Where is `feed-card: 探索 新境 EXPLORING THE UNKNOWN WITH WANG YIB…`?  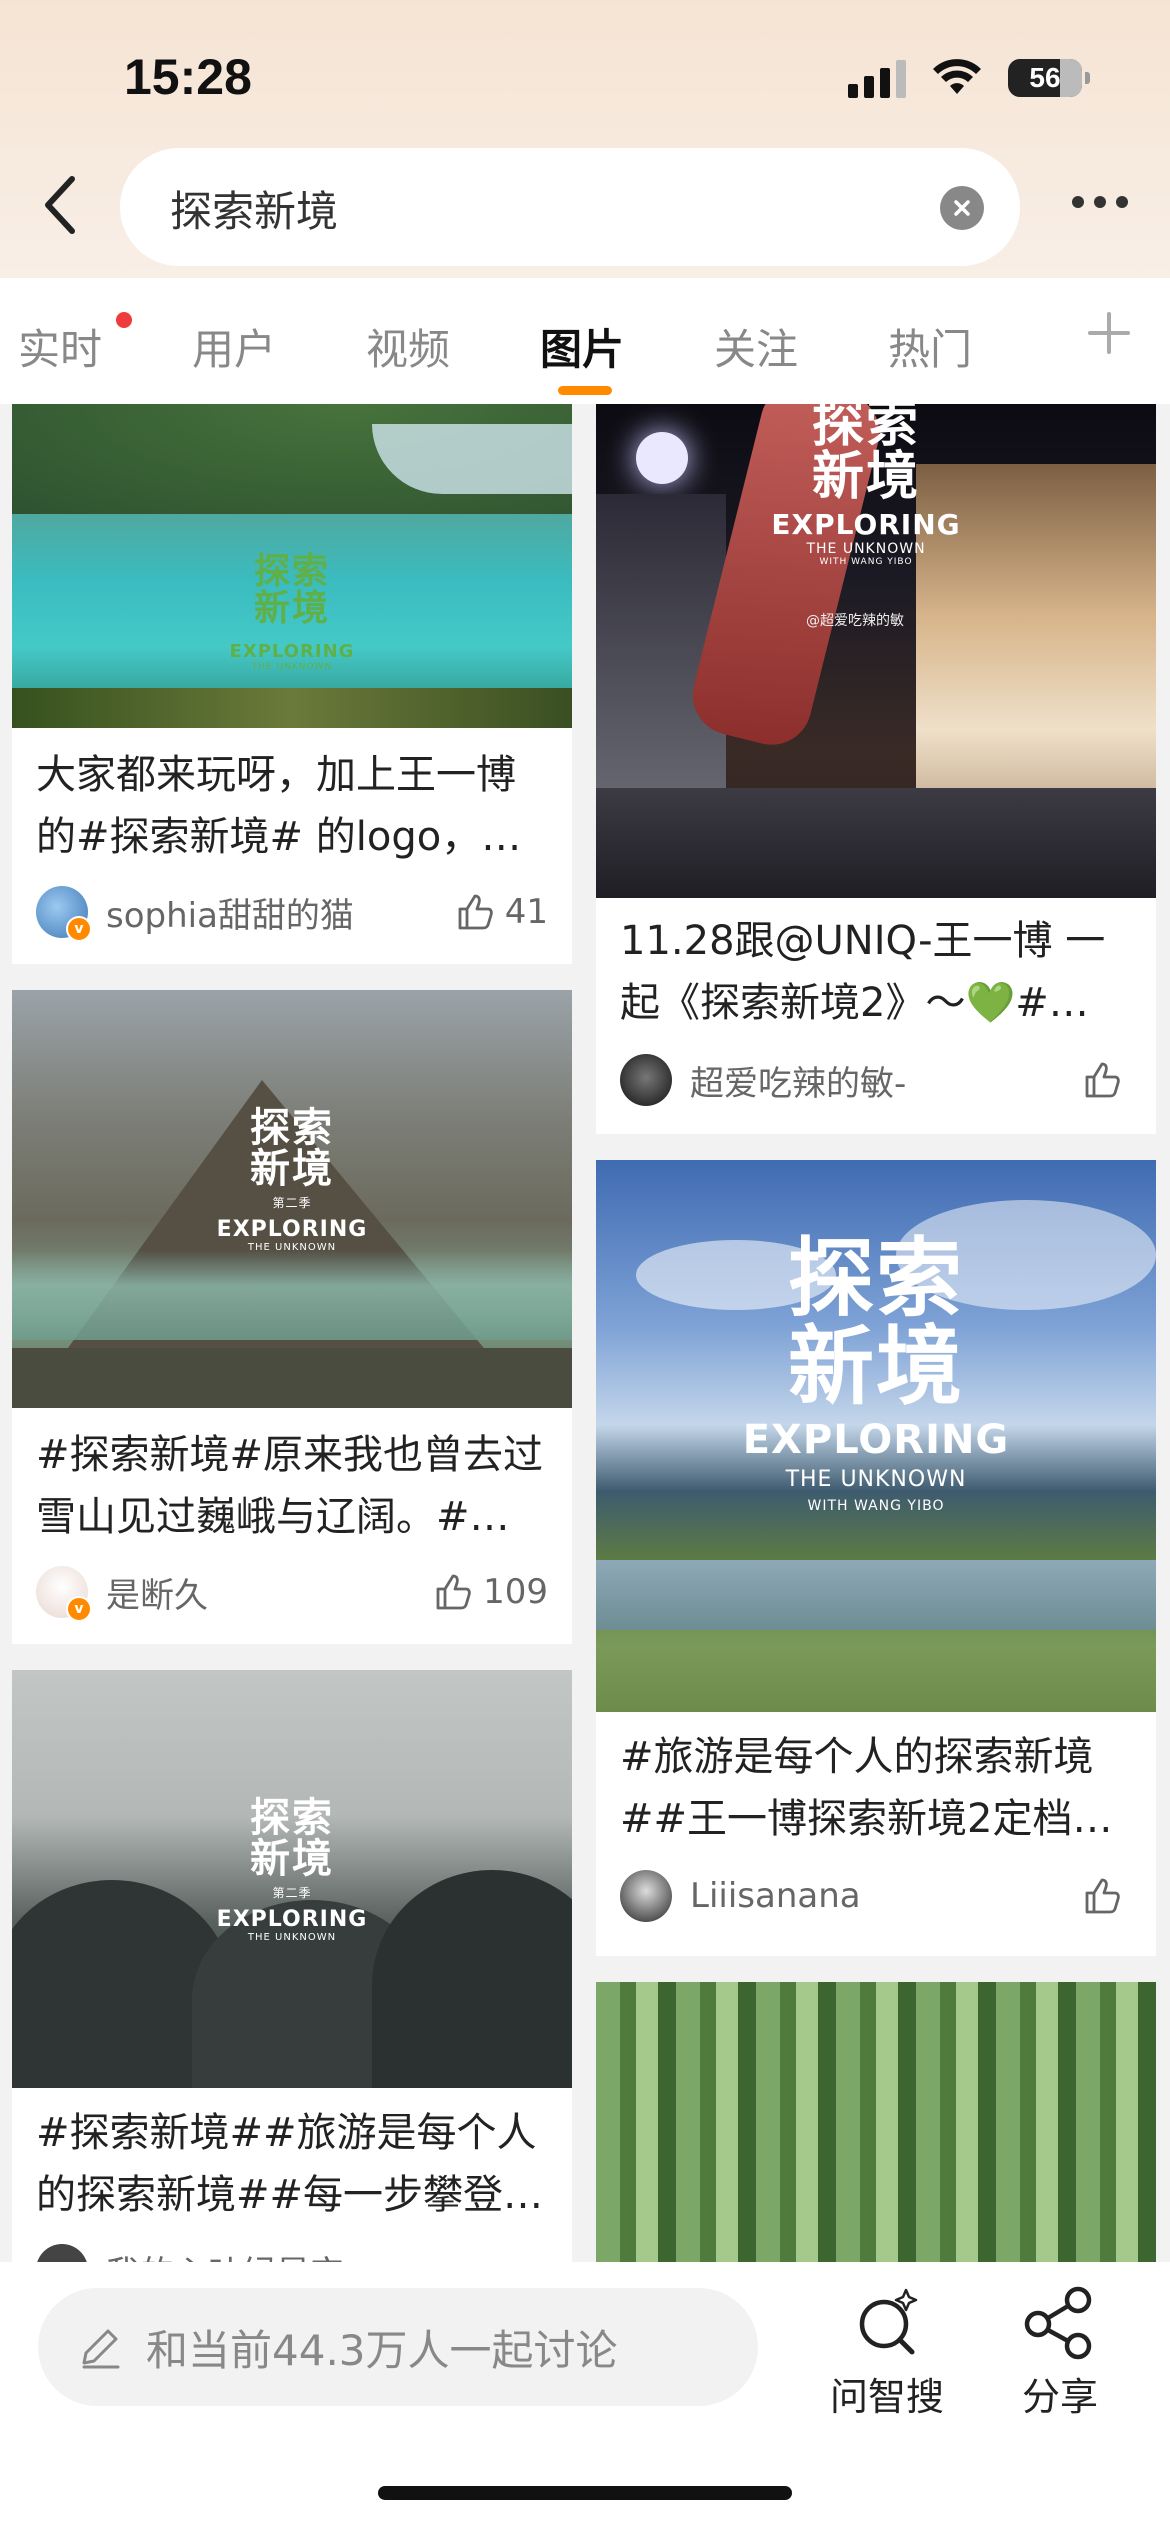
feed-card: 探索 新境 EXPLORING THE UNKNOWN WITH WANG YIB… is located at coordinates (876, 769).